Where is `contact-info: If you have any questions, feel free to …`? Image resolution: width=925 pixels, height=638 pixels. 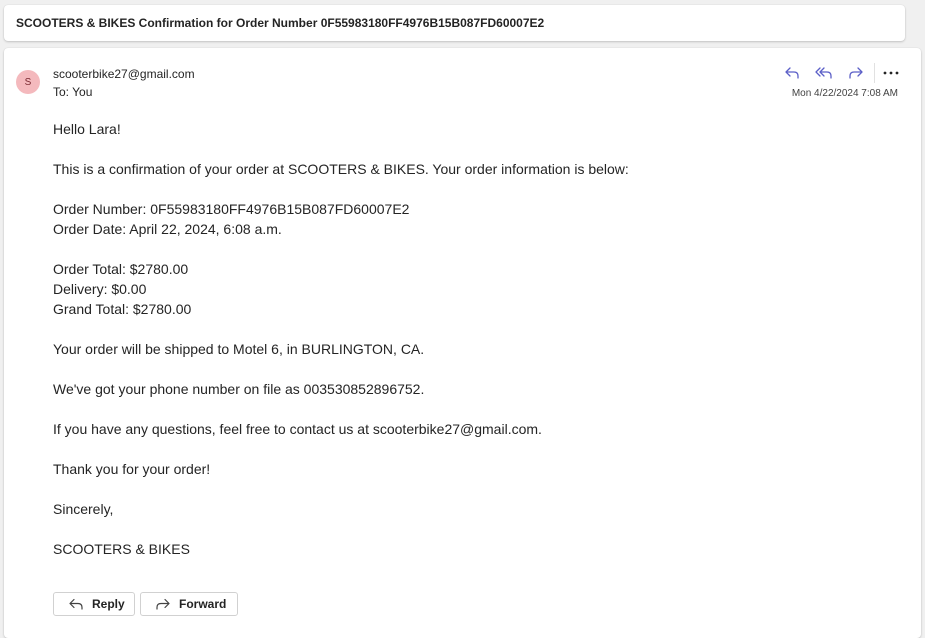 contact-info: If you have any questions, feel free to … is located at coordinates (297, 429).